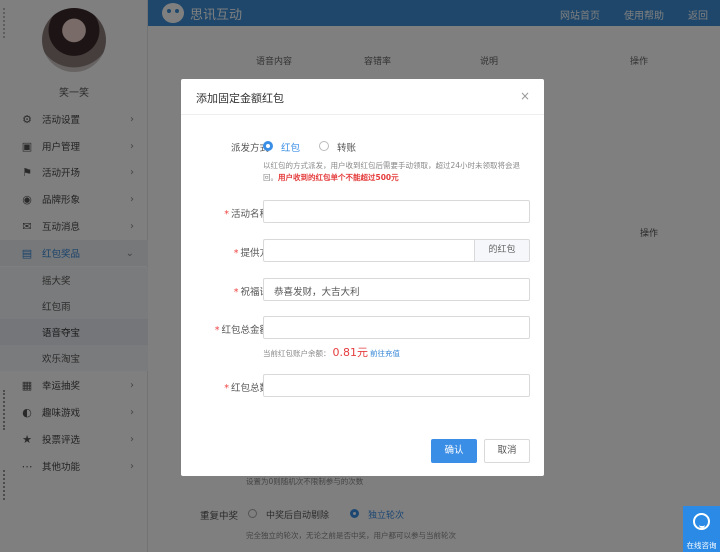 This screenshot has width=720, height=552. Describe the element at coordinates (240, 98) in the screenshot. I see `dialog-title: 添加固定金额红包` at that location.